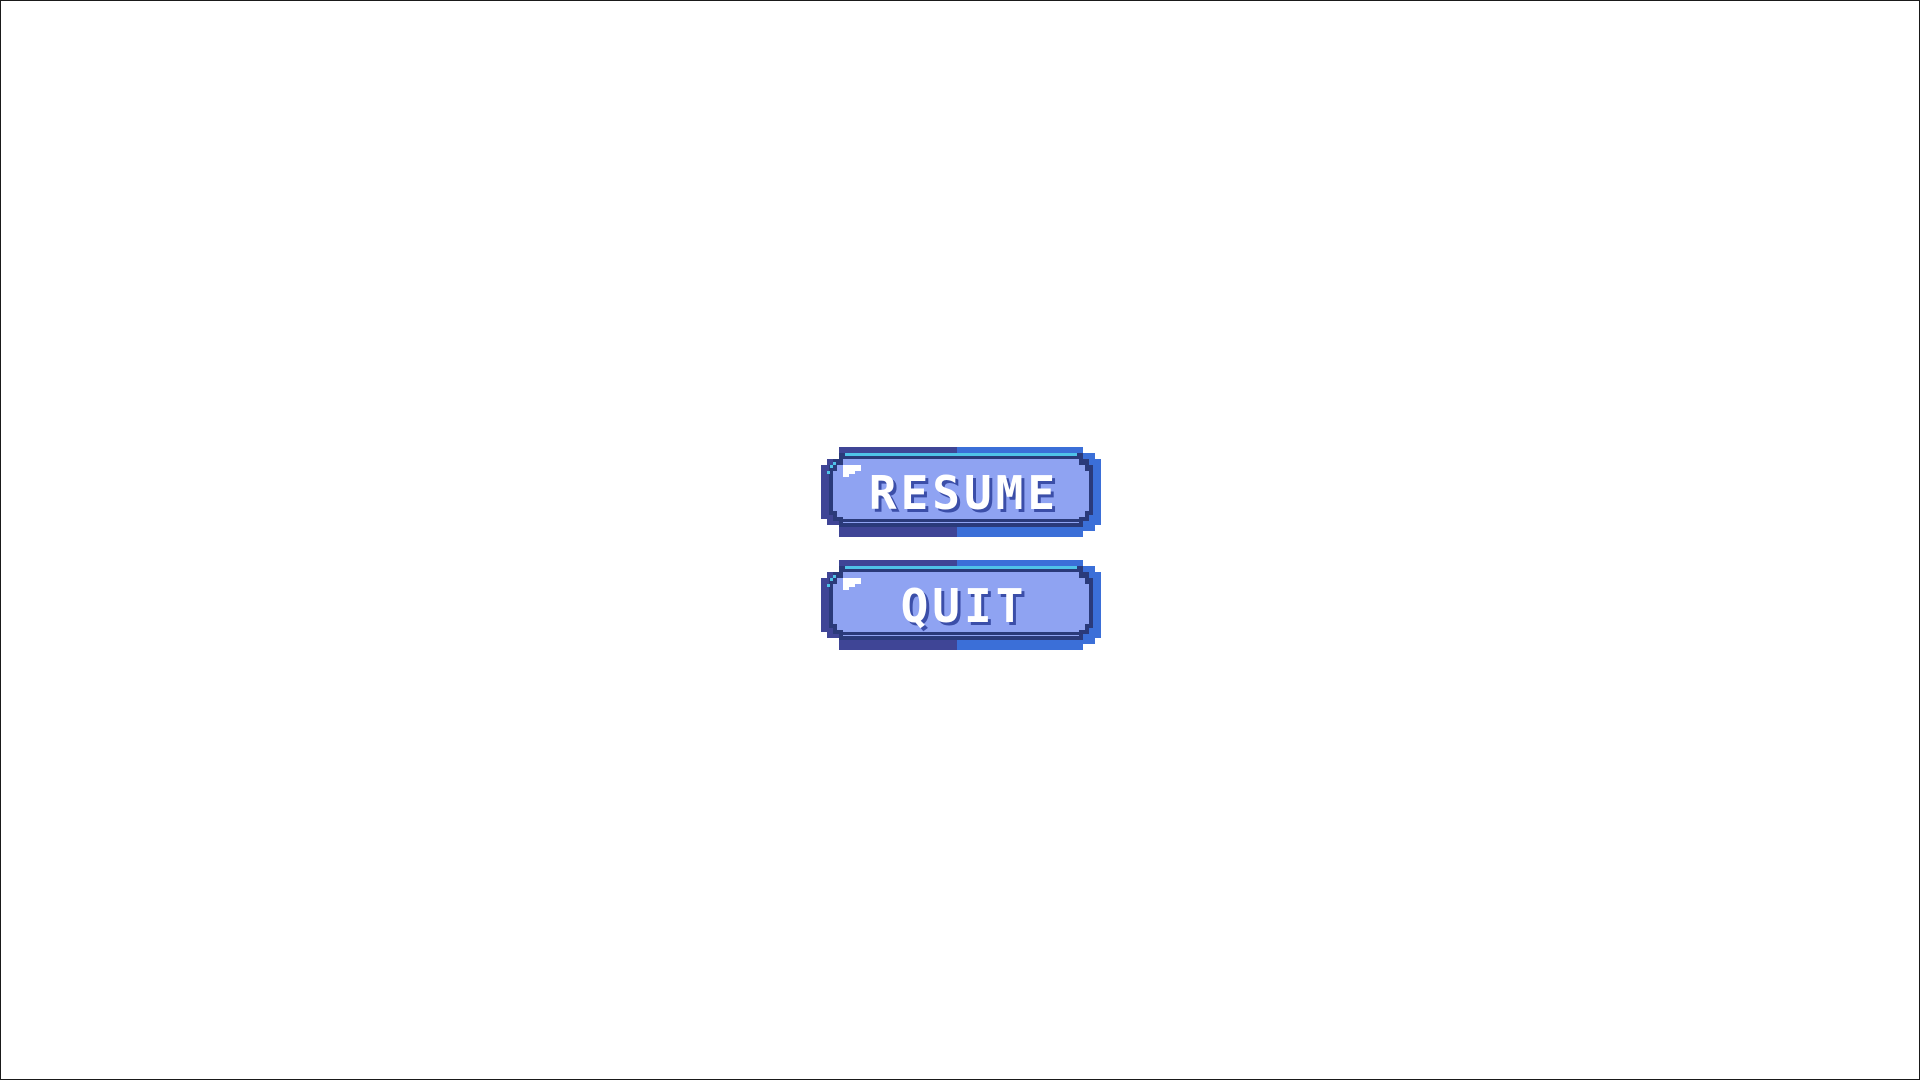 The image size is (1920, 1080). I want to click on quit-button: QUIT, so click(961, 605).